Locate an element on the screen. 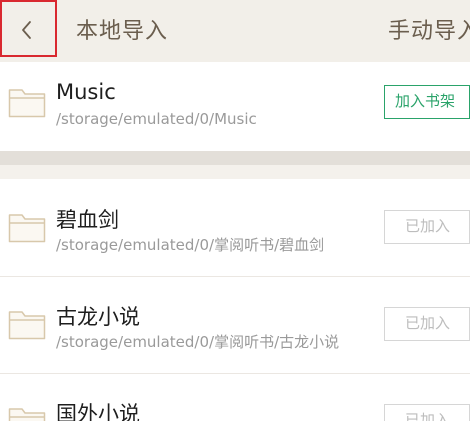 The height and width of the screenshot is (421, 470). folder-path: /storage/emulated/0/Music is located at coordinates (156, 119).